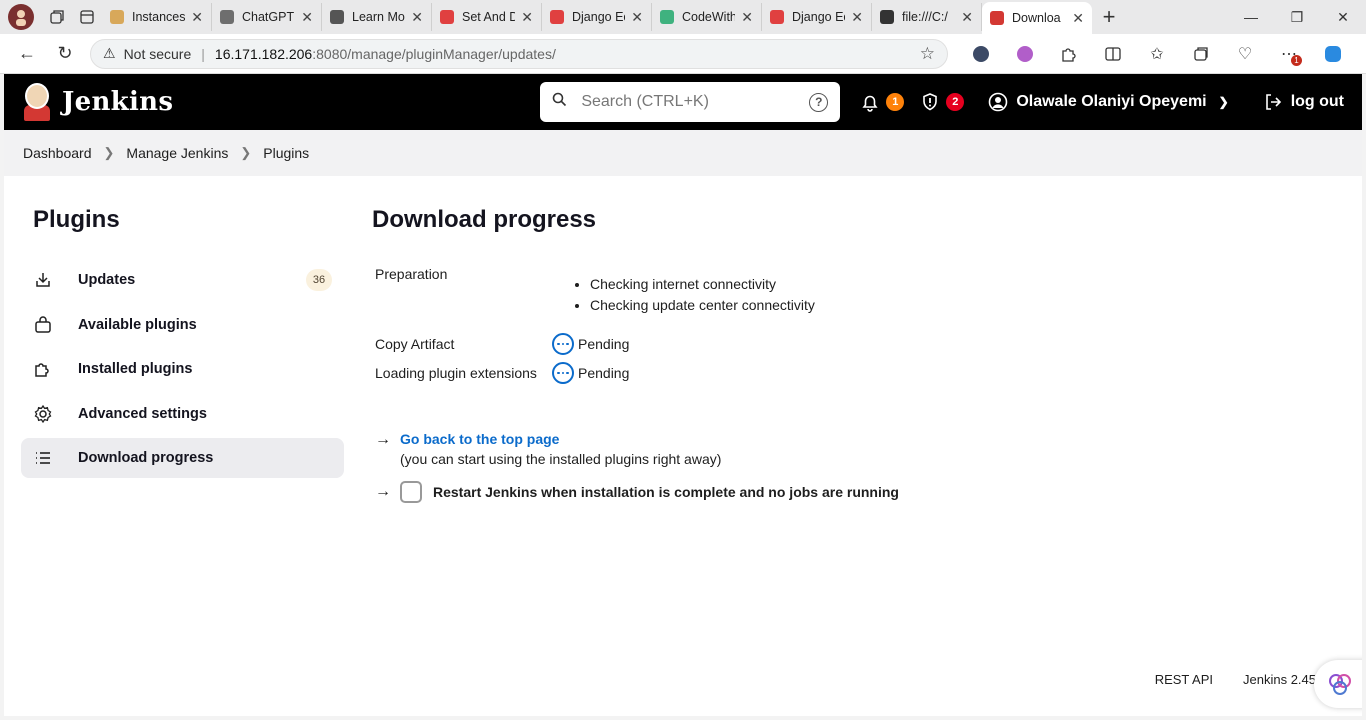 The image size is (1366, 720). Describe the element at coordinates (942, 102) in the screenshot. I see `security-button: 2` at that location.